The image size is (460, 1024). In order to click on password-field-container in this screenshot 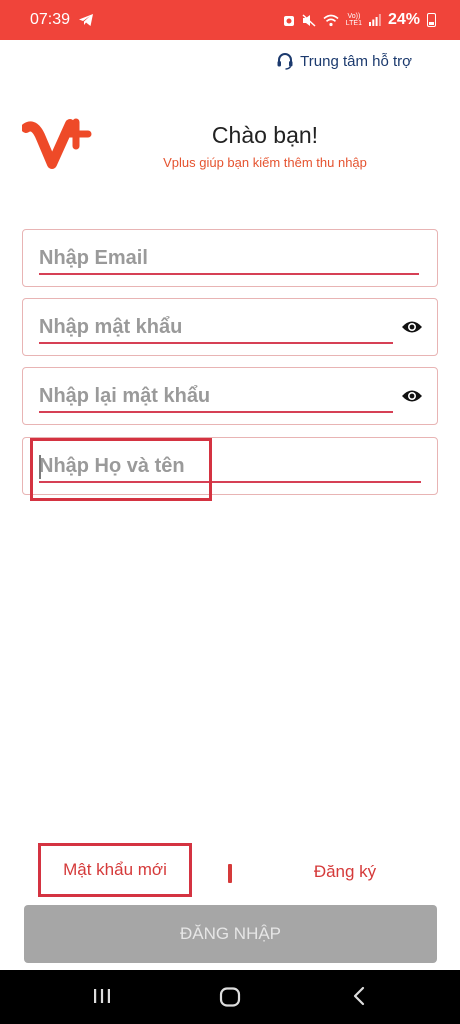, I will do `click(230, 327)`.